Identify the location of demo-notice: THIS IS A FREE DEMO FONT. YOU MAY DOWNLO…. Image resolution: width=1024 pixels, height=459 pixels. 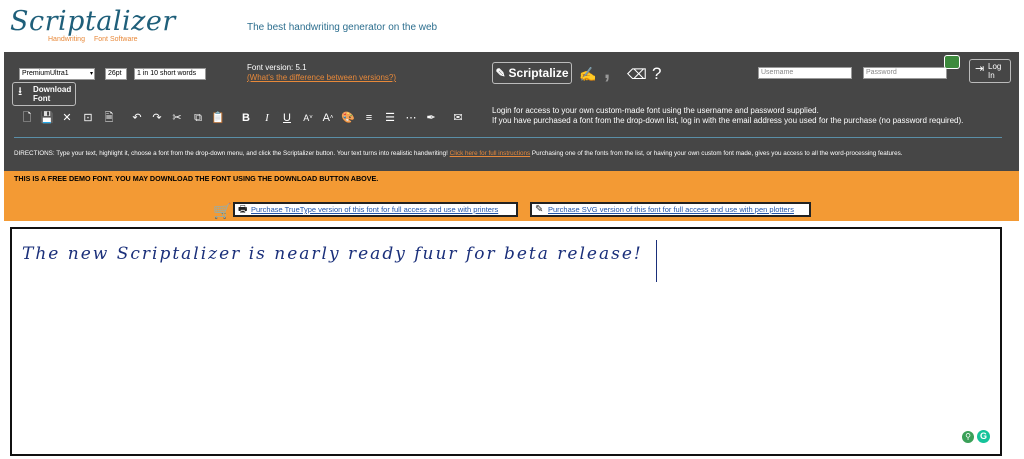
(196, 178).